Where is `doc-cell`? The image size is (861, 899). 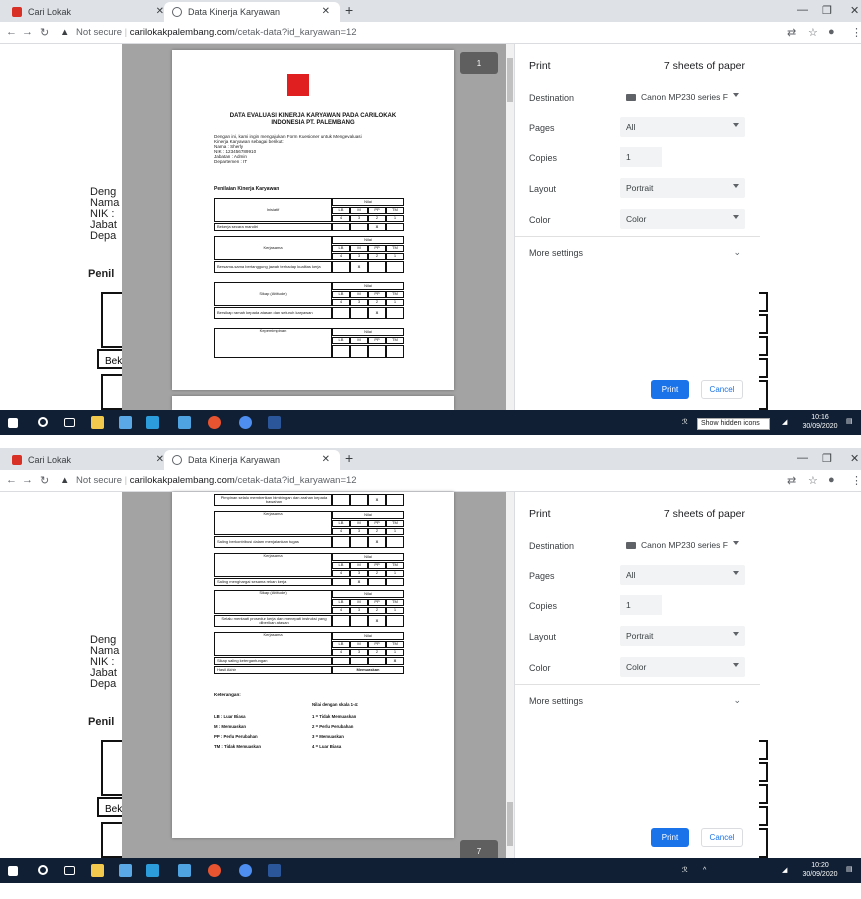 doc-cell is located at coordinates (341, 661).